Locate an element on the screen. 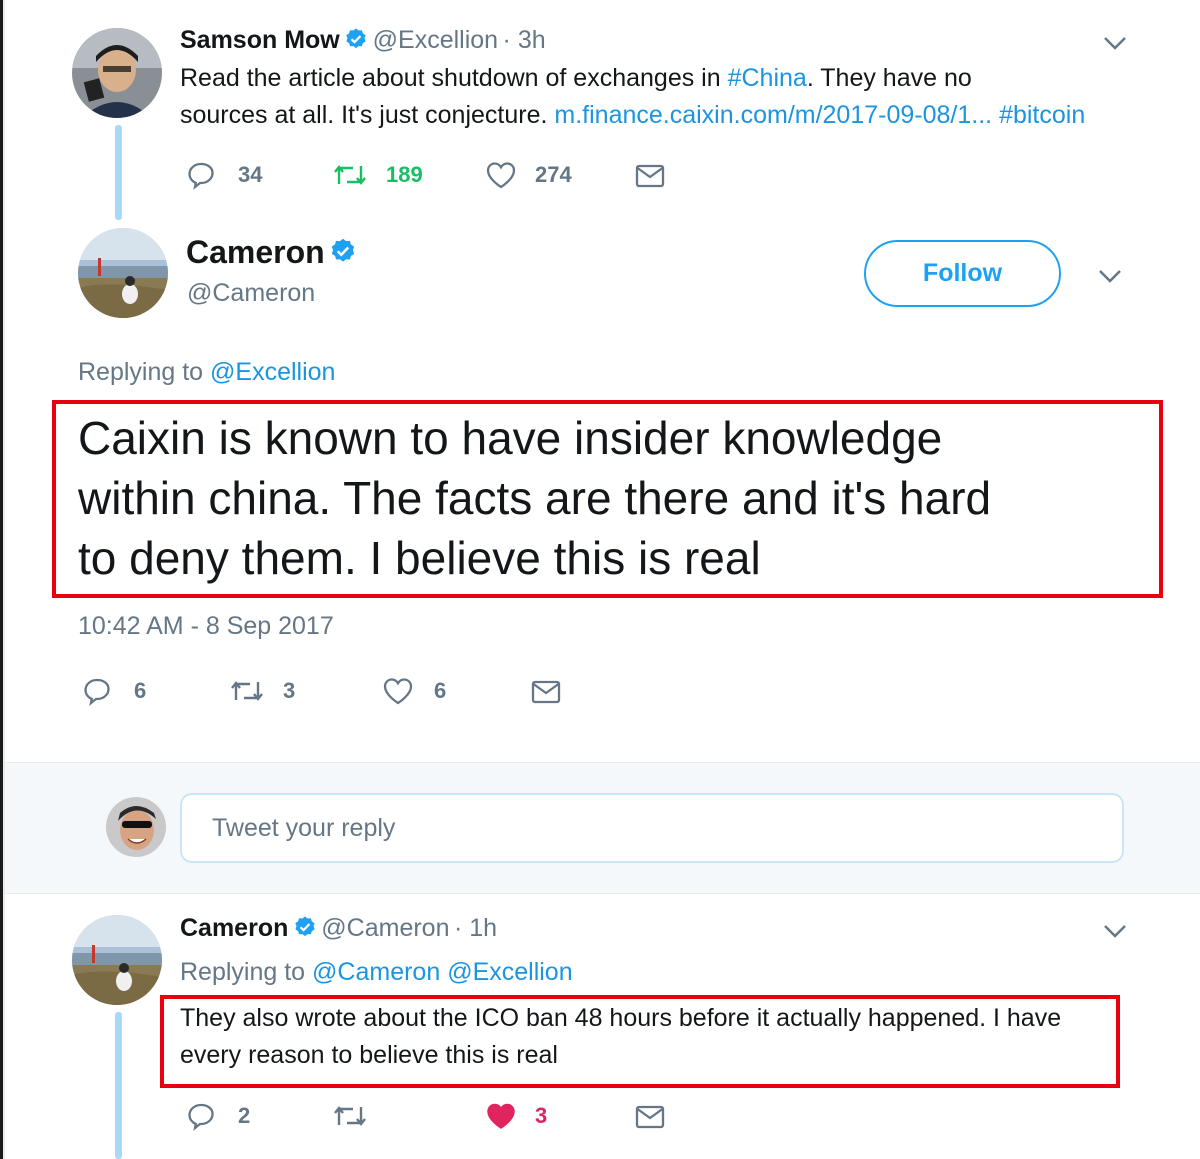  tweet1-header: Samson Mow @Excellion · 3h is located at coordinates (363, 41).